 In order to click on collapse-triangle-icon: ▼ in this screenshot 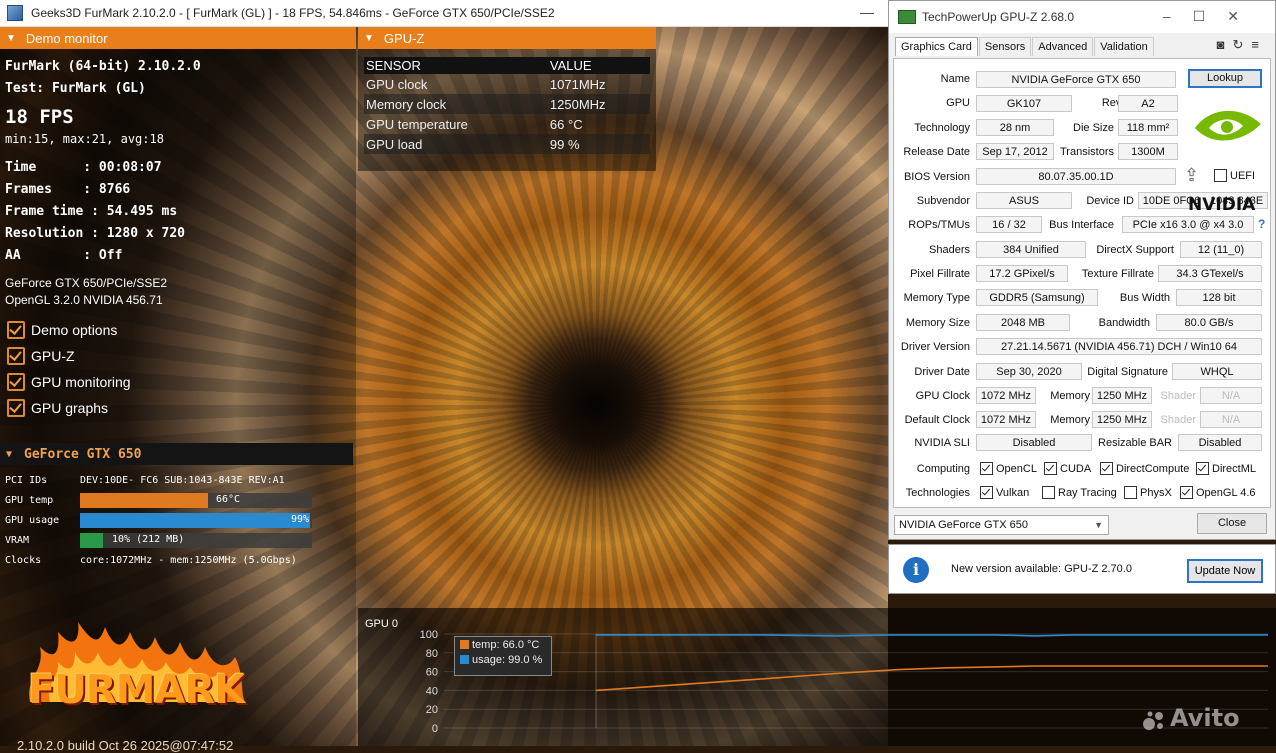, I will do `click(11, 38)`.